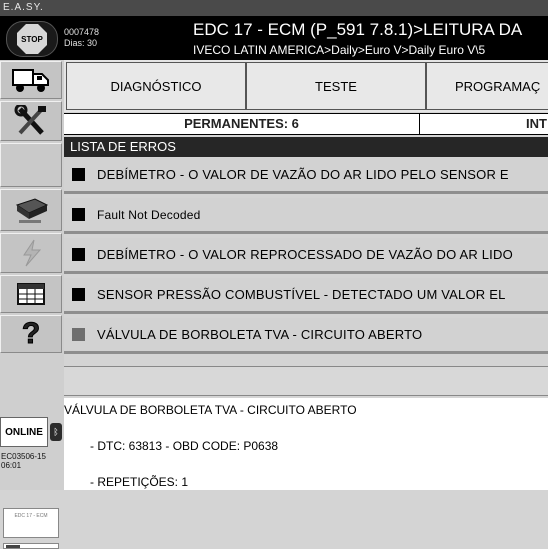  What do you see at coordinates (274, 8) in the screenshot?
I see `app-title-bar: E.A.SY.` at bounding box center [274, 8].